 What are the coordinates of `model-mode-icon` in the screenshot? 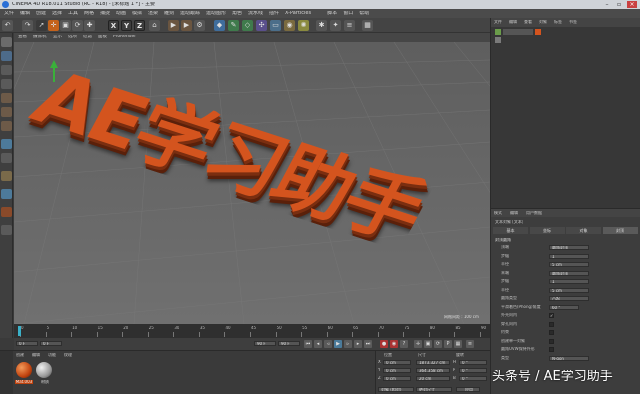 It's located at (6, 56).